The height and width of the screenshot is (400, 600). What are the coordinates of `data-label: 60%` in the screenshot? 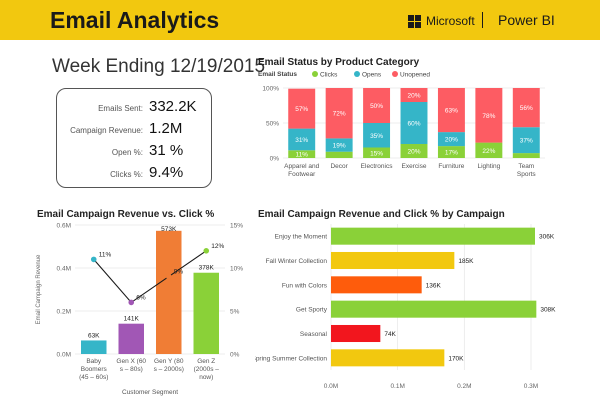 It's located at (413, 124).